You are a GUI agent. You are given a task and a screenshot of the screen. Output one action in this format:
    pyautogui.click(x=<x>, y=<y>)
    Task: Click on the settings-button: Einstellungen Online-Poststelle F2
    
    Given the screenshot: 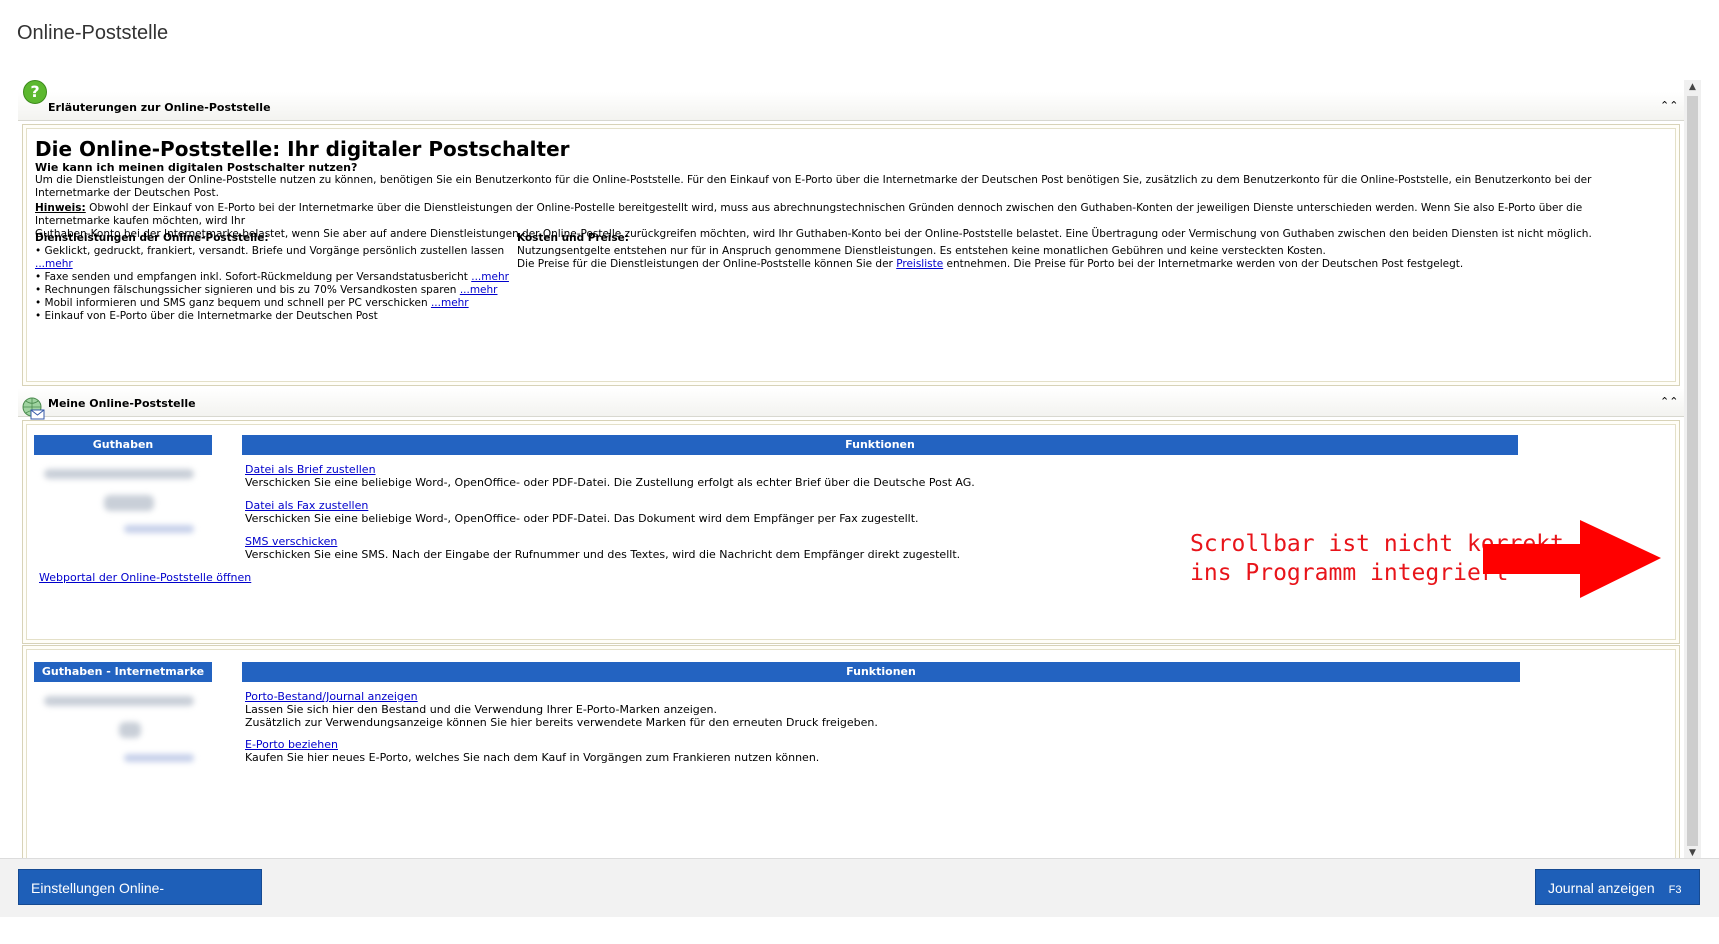 What is the action you would take?
    pyautogui.click(x=140, y=900)
    